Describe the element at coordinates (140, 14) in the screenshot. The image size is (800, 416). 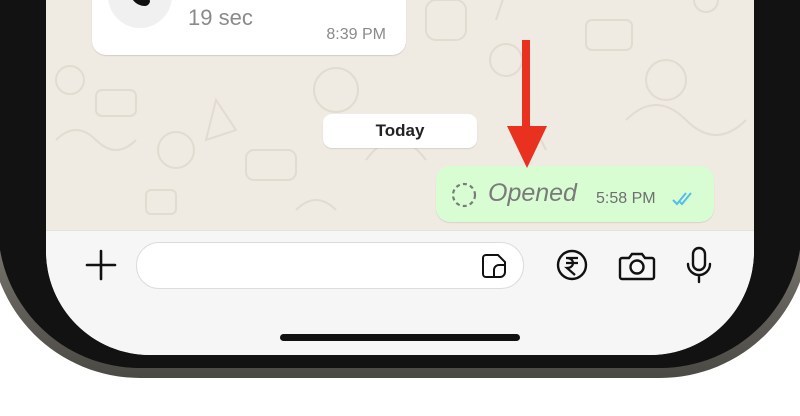
I see `incoming-call-icon` at that location.